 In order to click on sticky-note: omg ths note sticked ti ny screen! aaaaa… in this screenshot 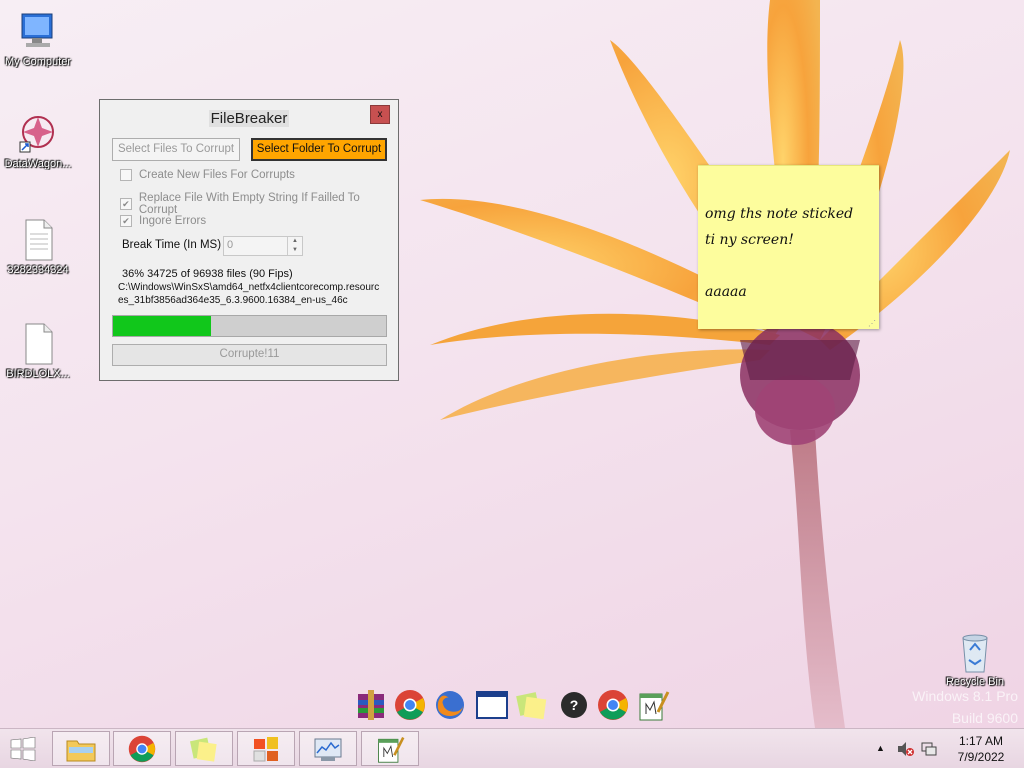, I will do `click(788, 247)`.